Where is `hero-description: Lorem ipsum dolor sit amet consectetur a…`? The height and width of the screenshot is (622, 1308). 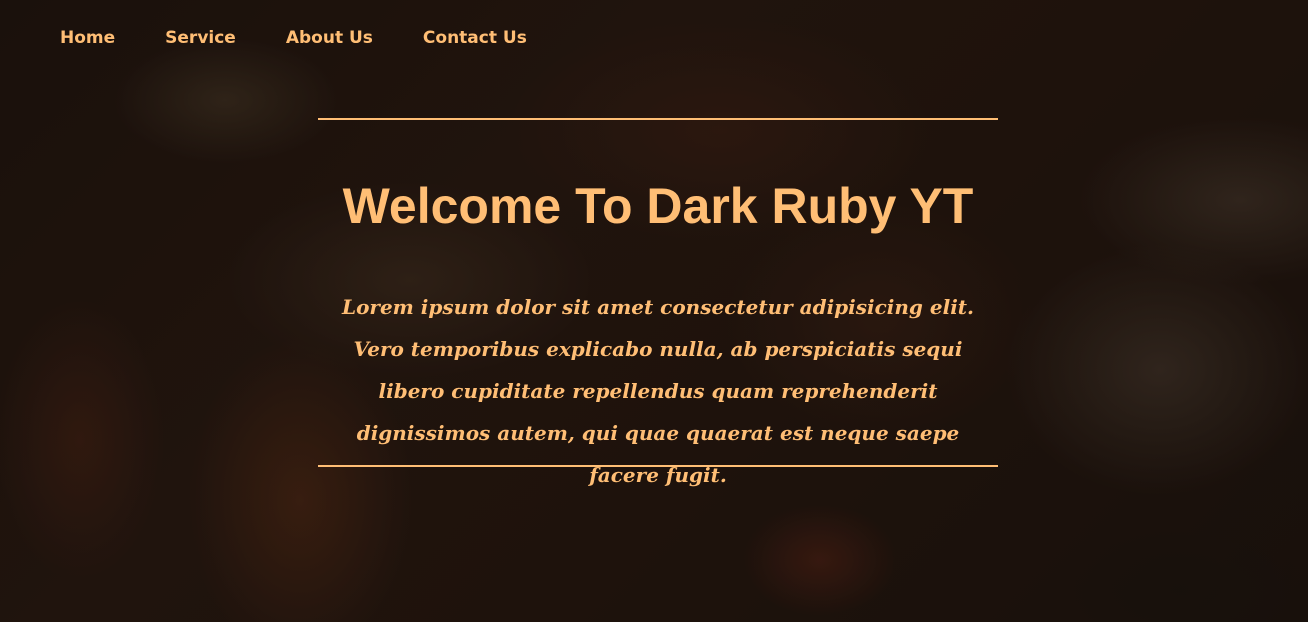
hero-description: Lorem ipsum dolor sit amet consectetur a… is located at coordinates (658, 391).